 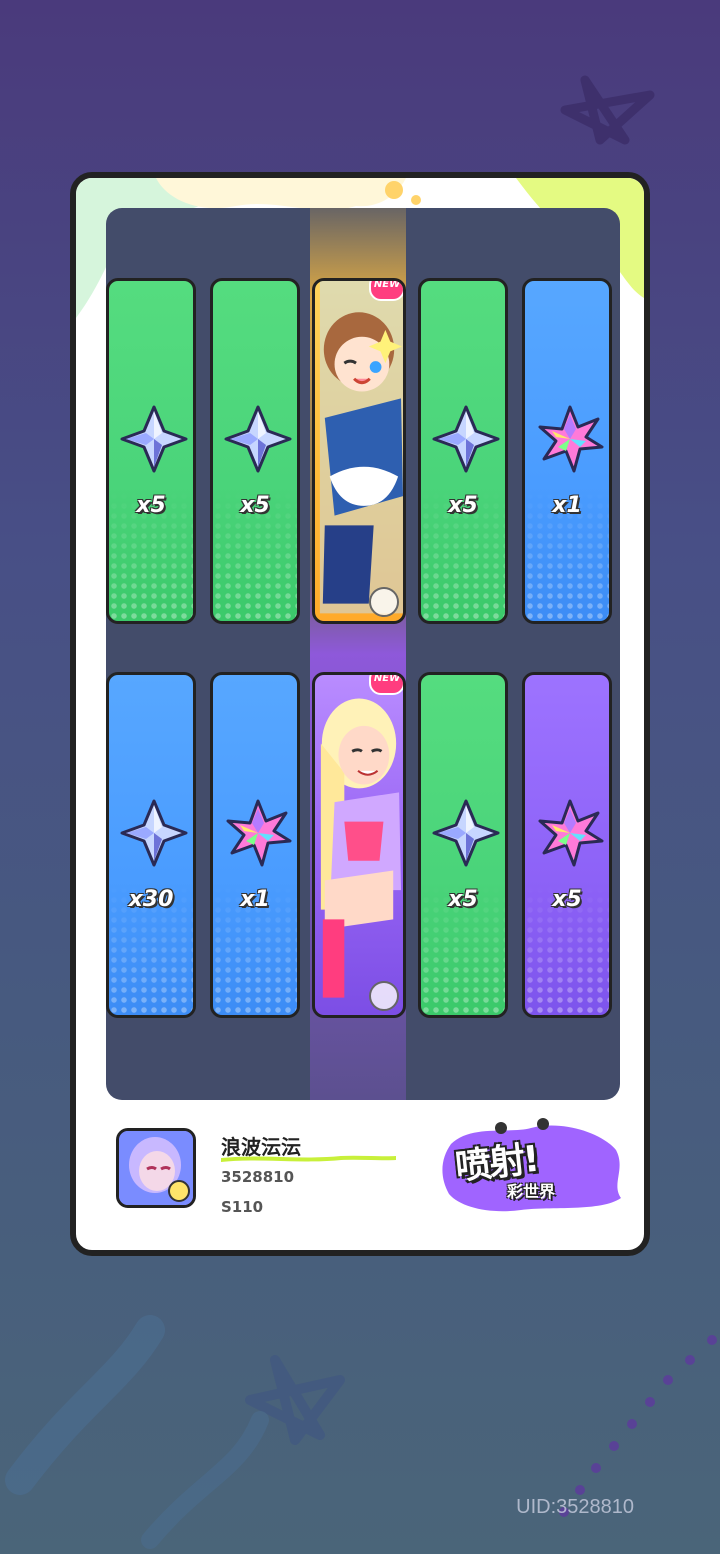 What do you see at coordinates (151, 899) in the screenshot?
I see `reward-quantity: x30` at bounding box center [151, 899].